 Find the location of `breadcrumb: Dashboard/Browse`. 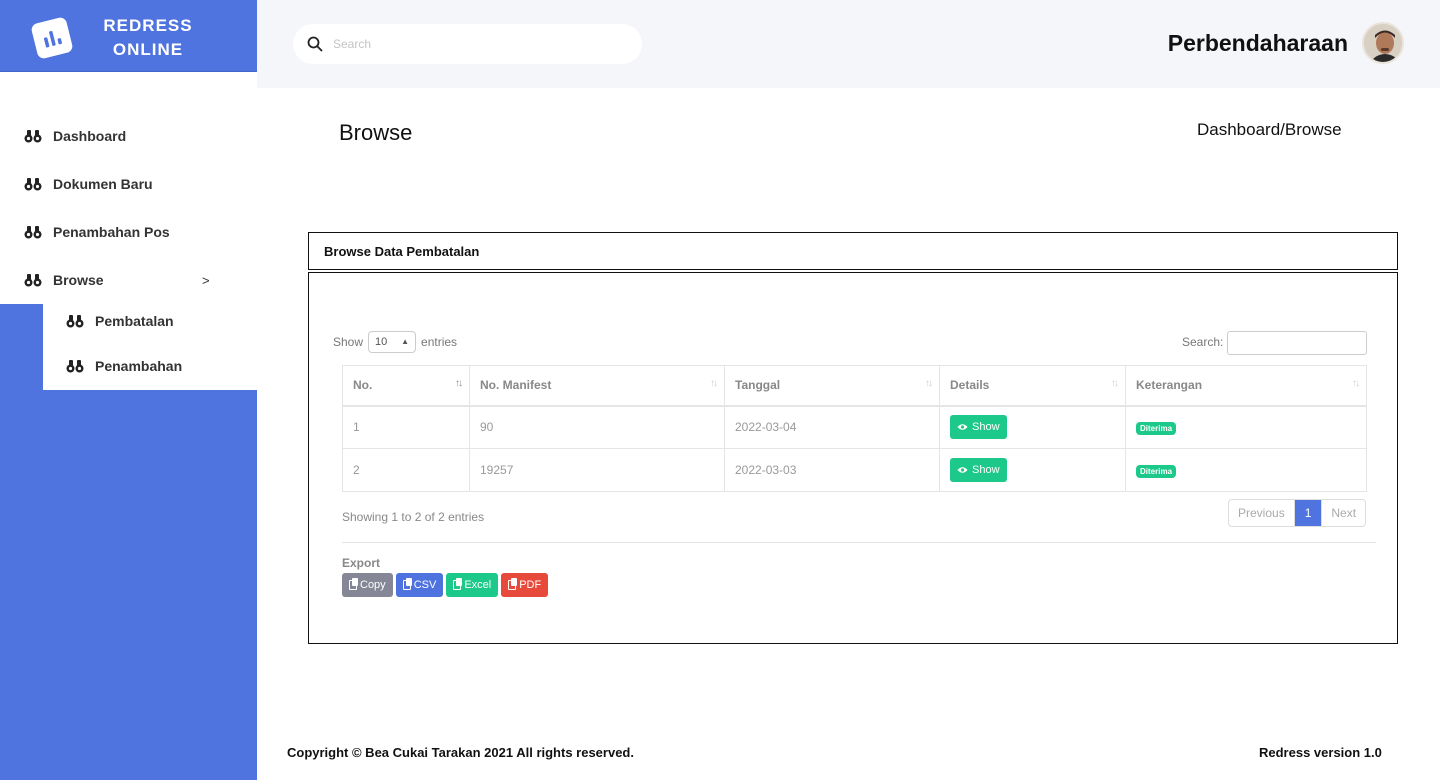

breadcrumb: Dashboard/Browse is located at coordinates (1269, 130).